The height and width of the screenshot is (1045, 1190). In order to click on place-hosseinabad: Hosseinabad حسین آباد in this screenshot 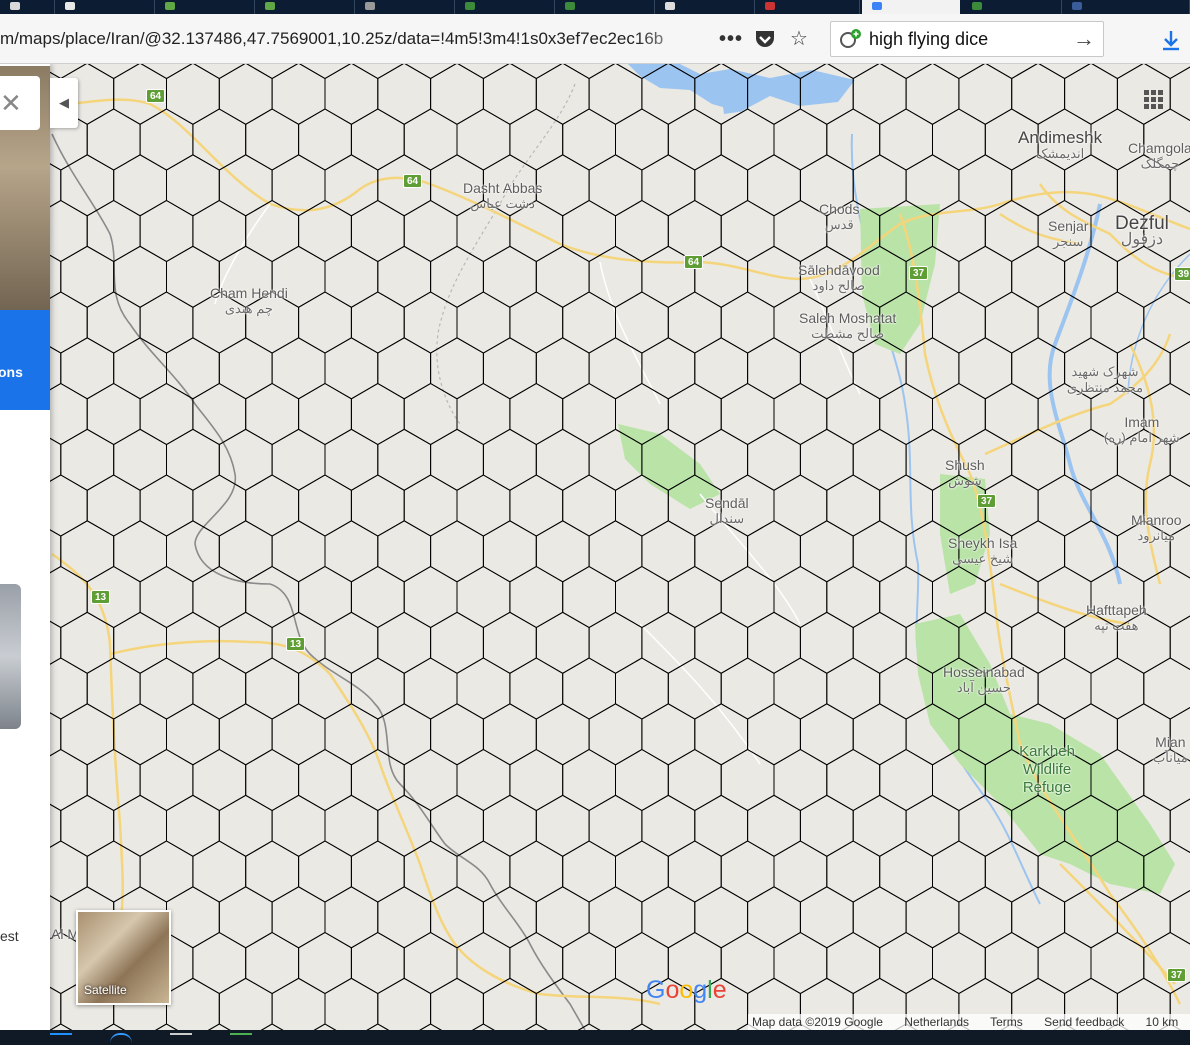, I will do `click(984, 680)`.